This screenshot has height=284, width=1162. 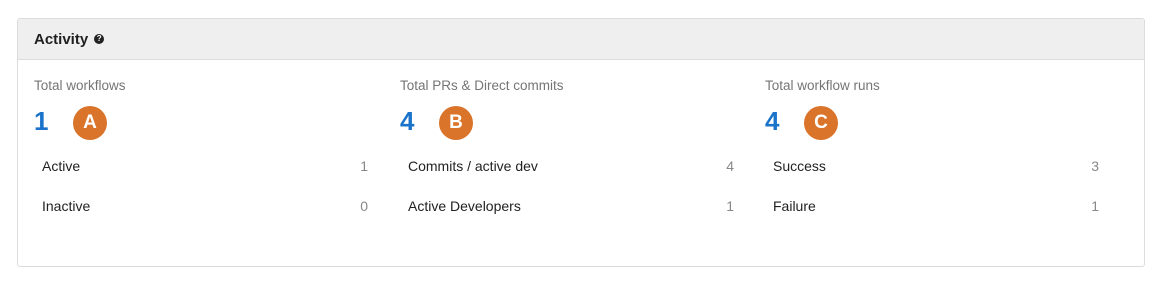 I want to click on metric-row: Active Developers 1, so click(x=571, y=206).